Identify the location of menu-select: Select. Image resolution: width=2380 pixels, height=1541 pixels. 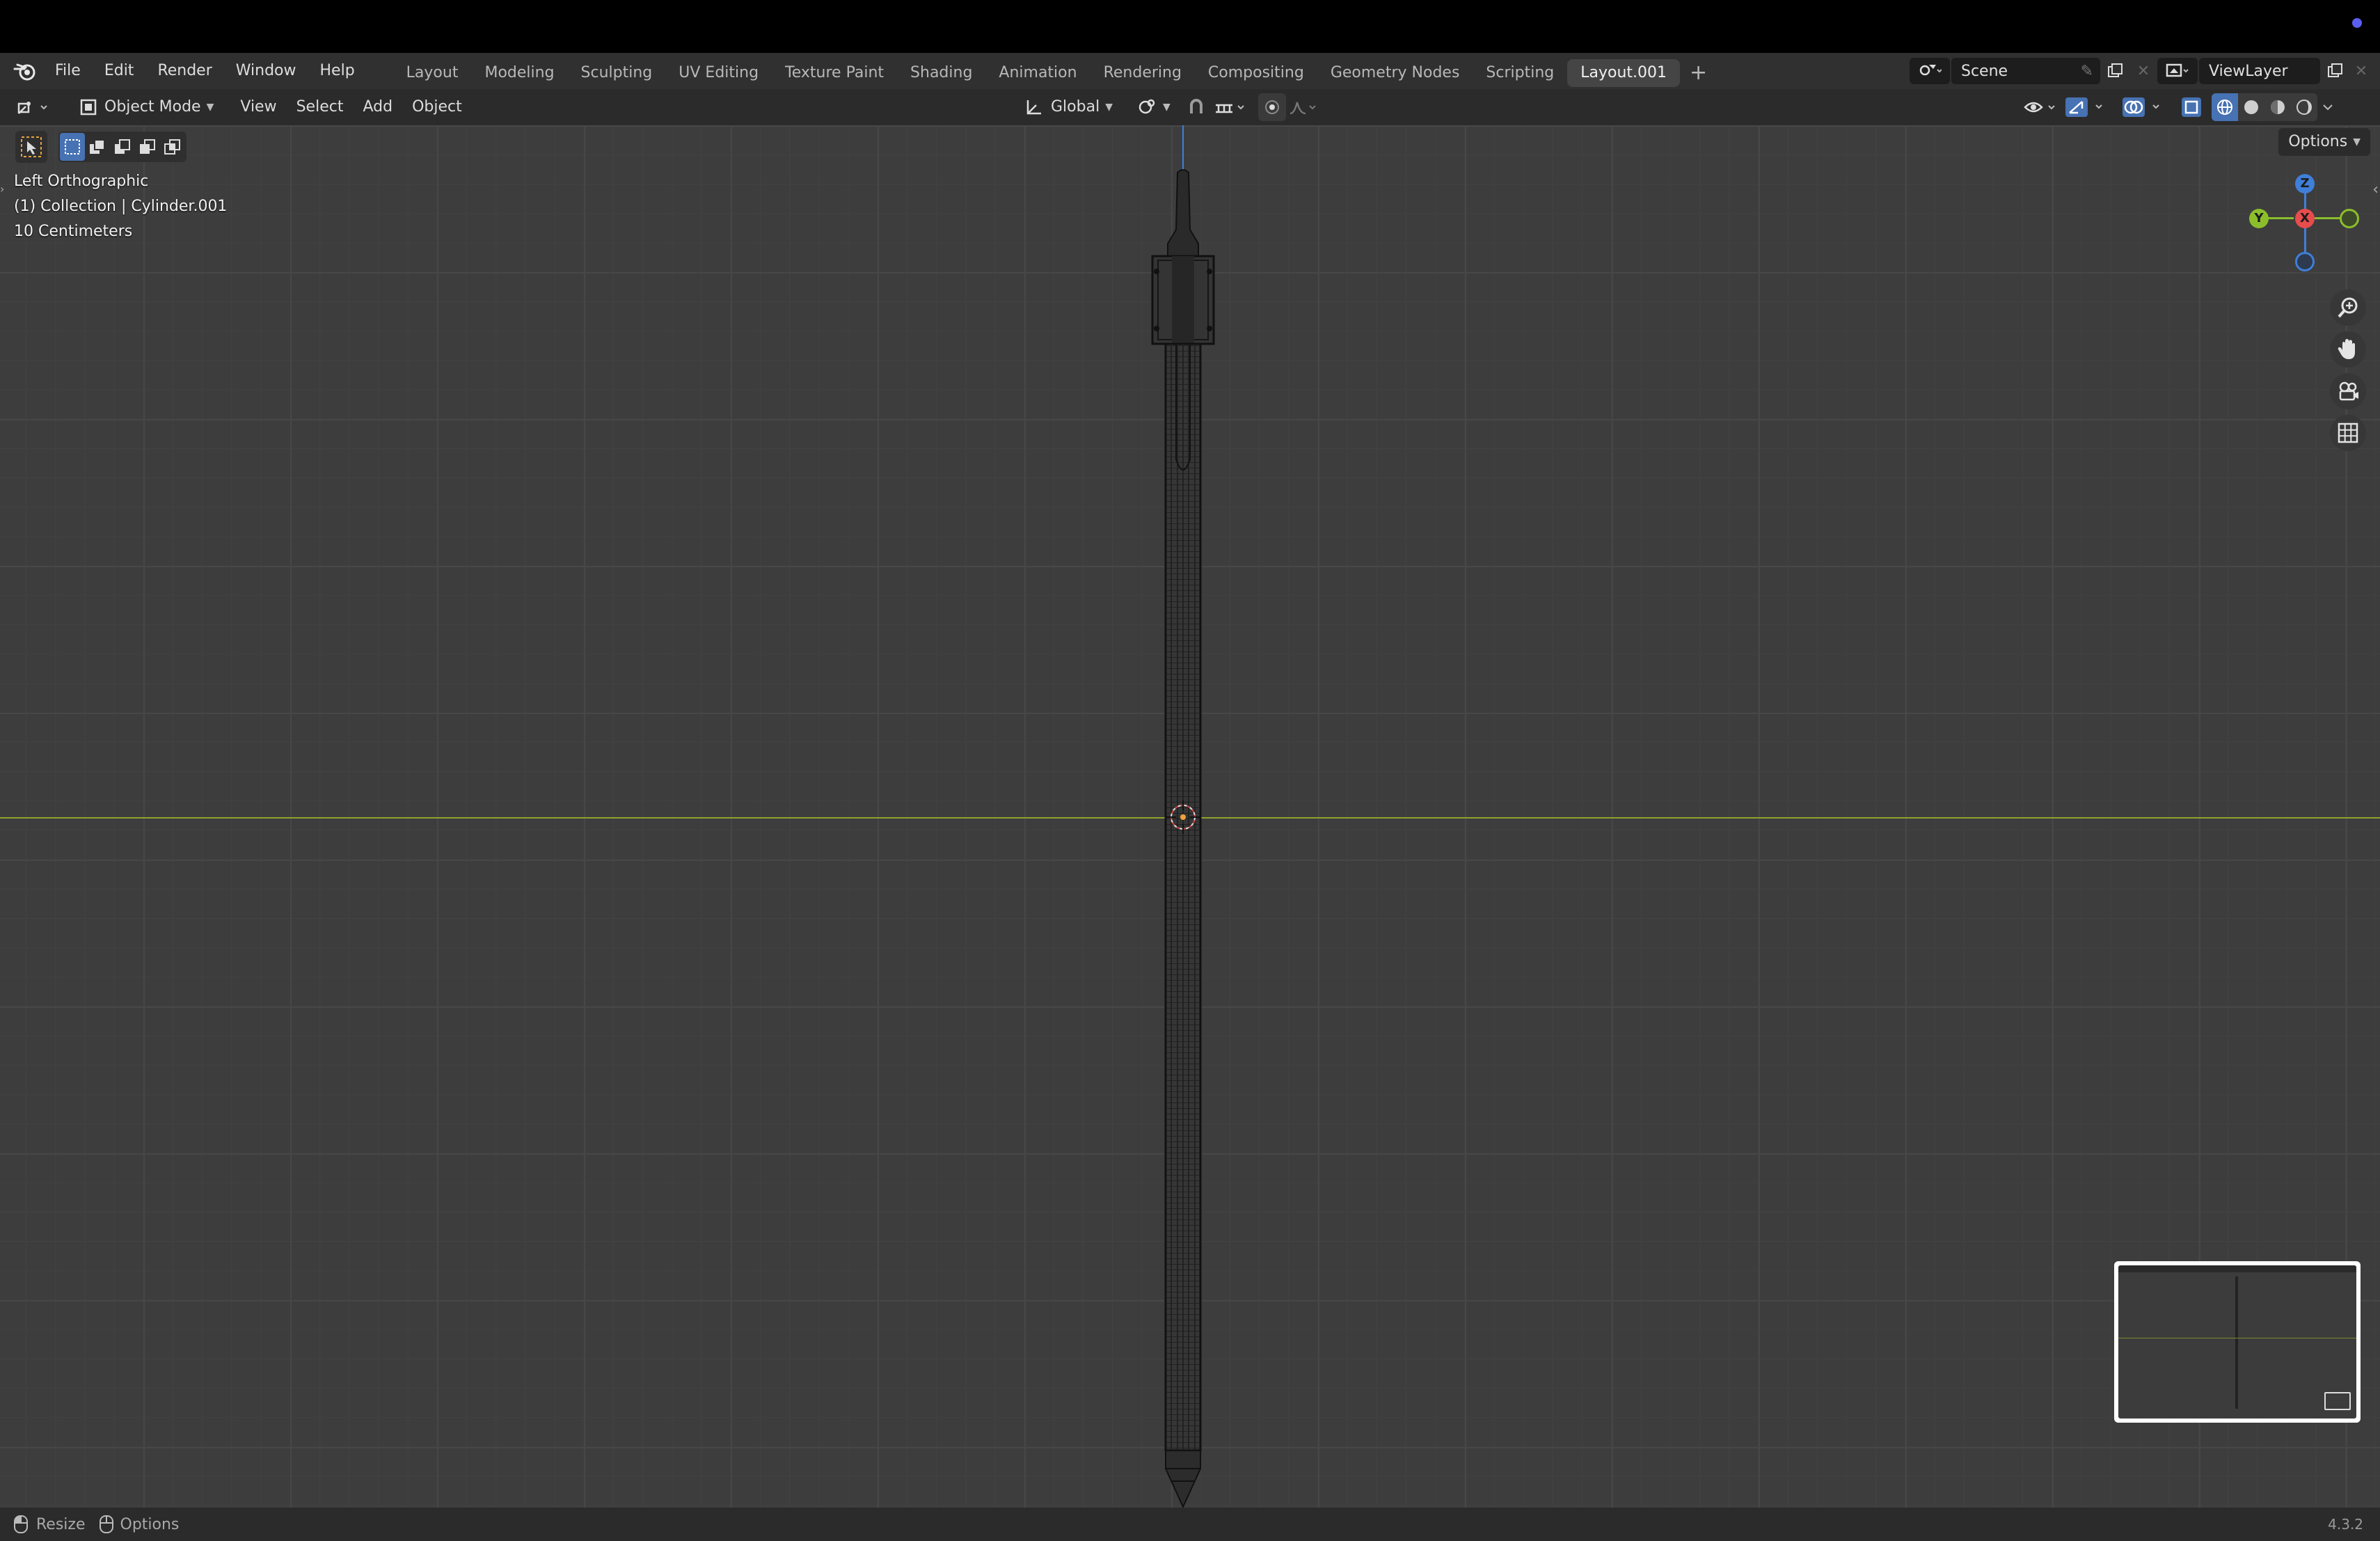
(320, 107).